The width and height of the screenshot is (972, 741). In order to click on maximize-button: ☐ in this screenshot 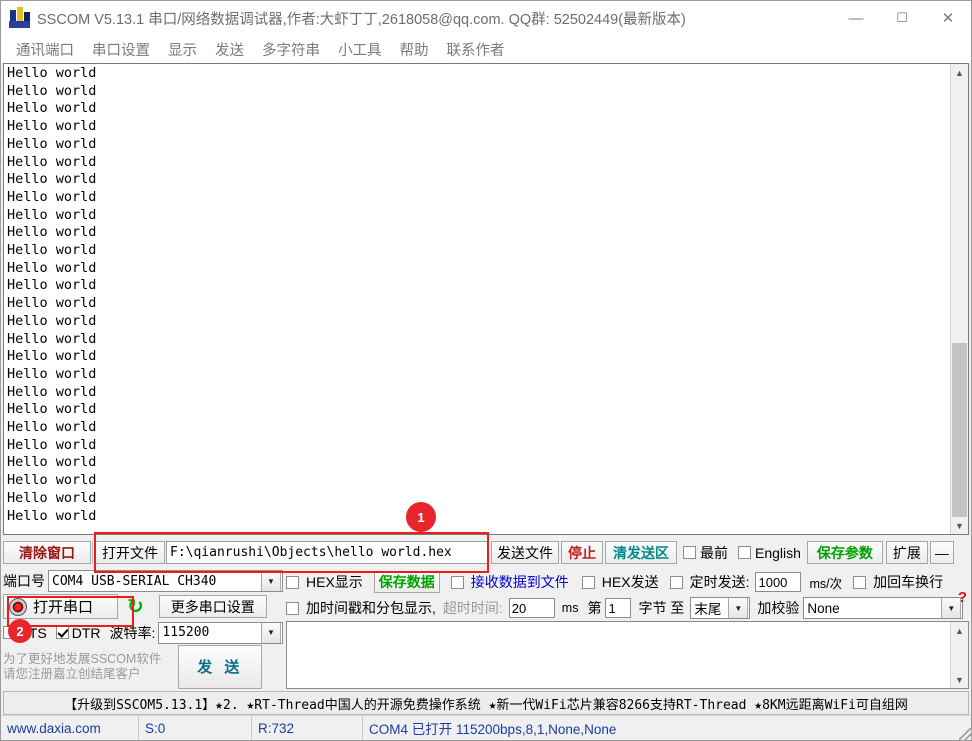, I will do `click(902, 18)`.